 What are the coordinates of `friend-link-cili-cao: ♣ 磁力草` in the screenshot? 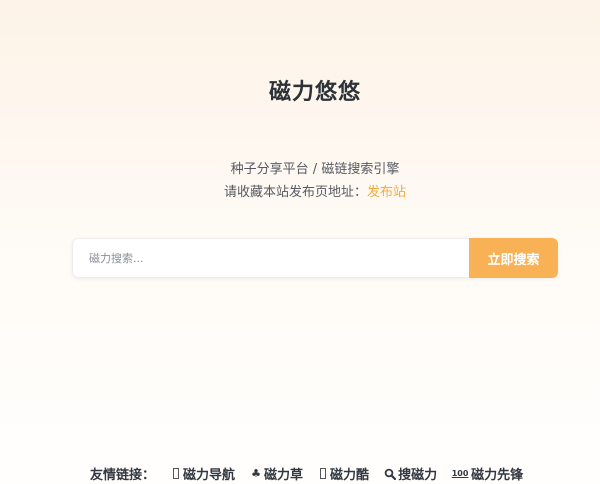 It's located at (276, 473).